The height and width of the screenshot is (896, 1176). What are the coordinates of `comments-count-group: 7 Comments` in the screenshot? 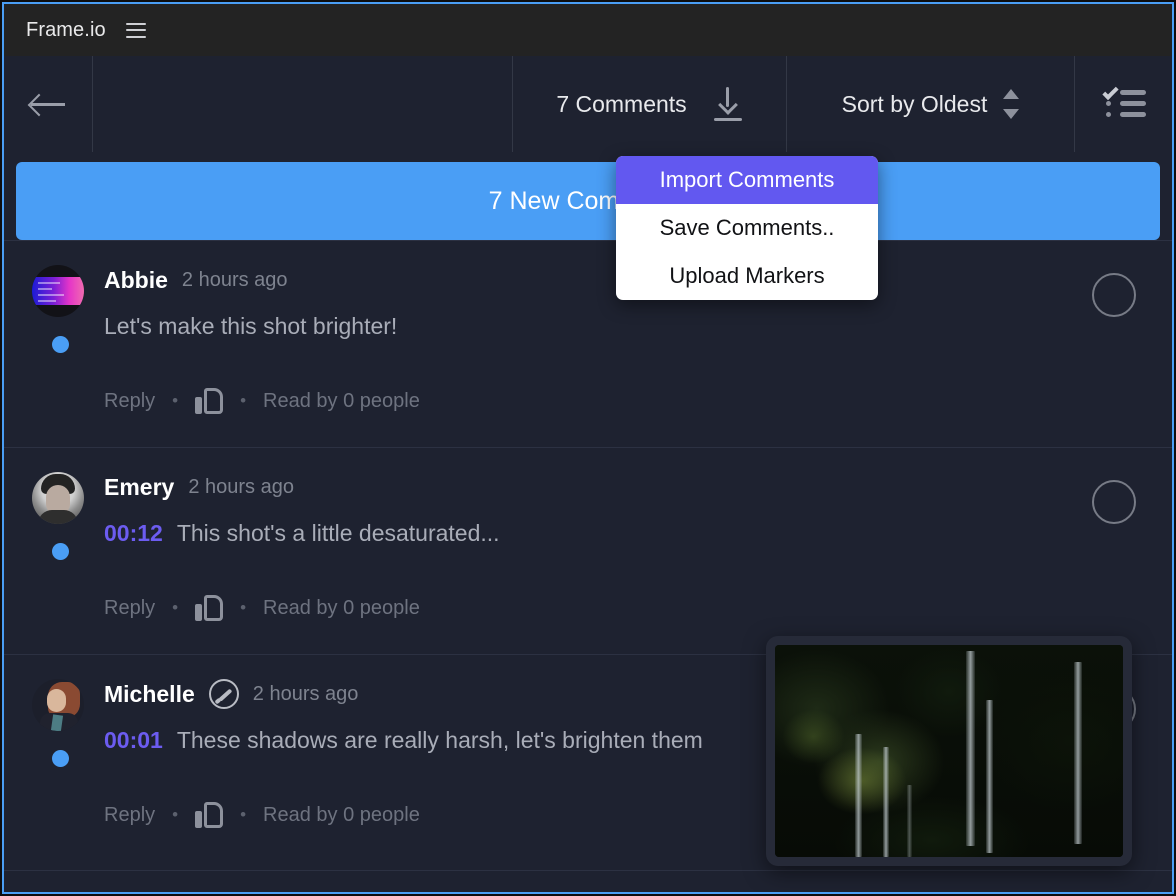 It's located at (649, 104).